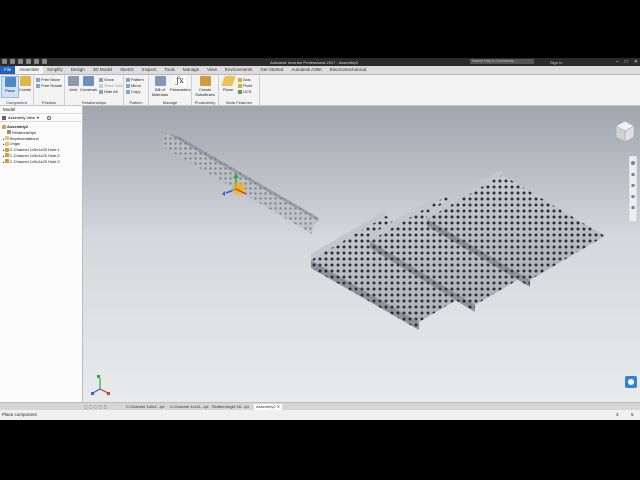  What do you see at coordinates (8, 70) in the screenshot?
I see `tab-file: File` at bounding box center [8, 70].